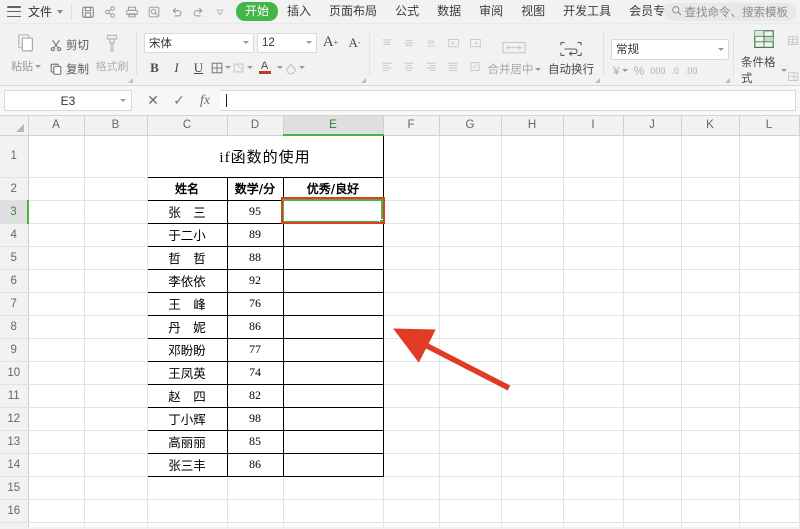 This screenshot has width=800, height=529. Describe the element at coordinates (187, 372) in the screenshot. I see `student-name-8: 王凤英` at that location.